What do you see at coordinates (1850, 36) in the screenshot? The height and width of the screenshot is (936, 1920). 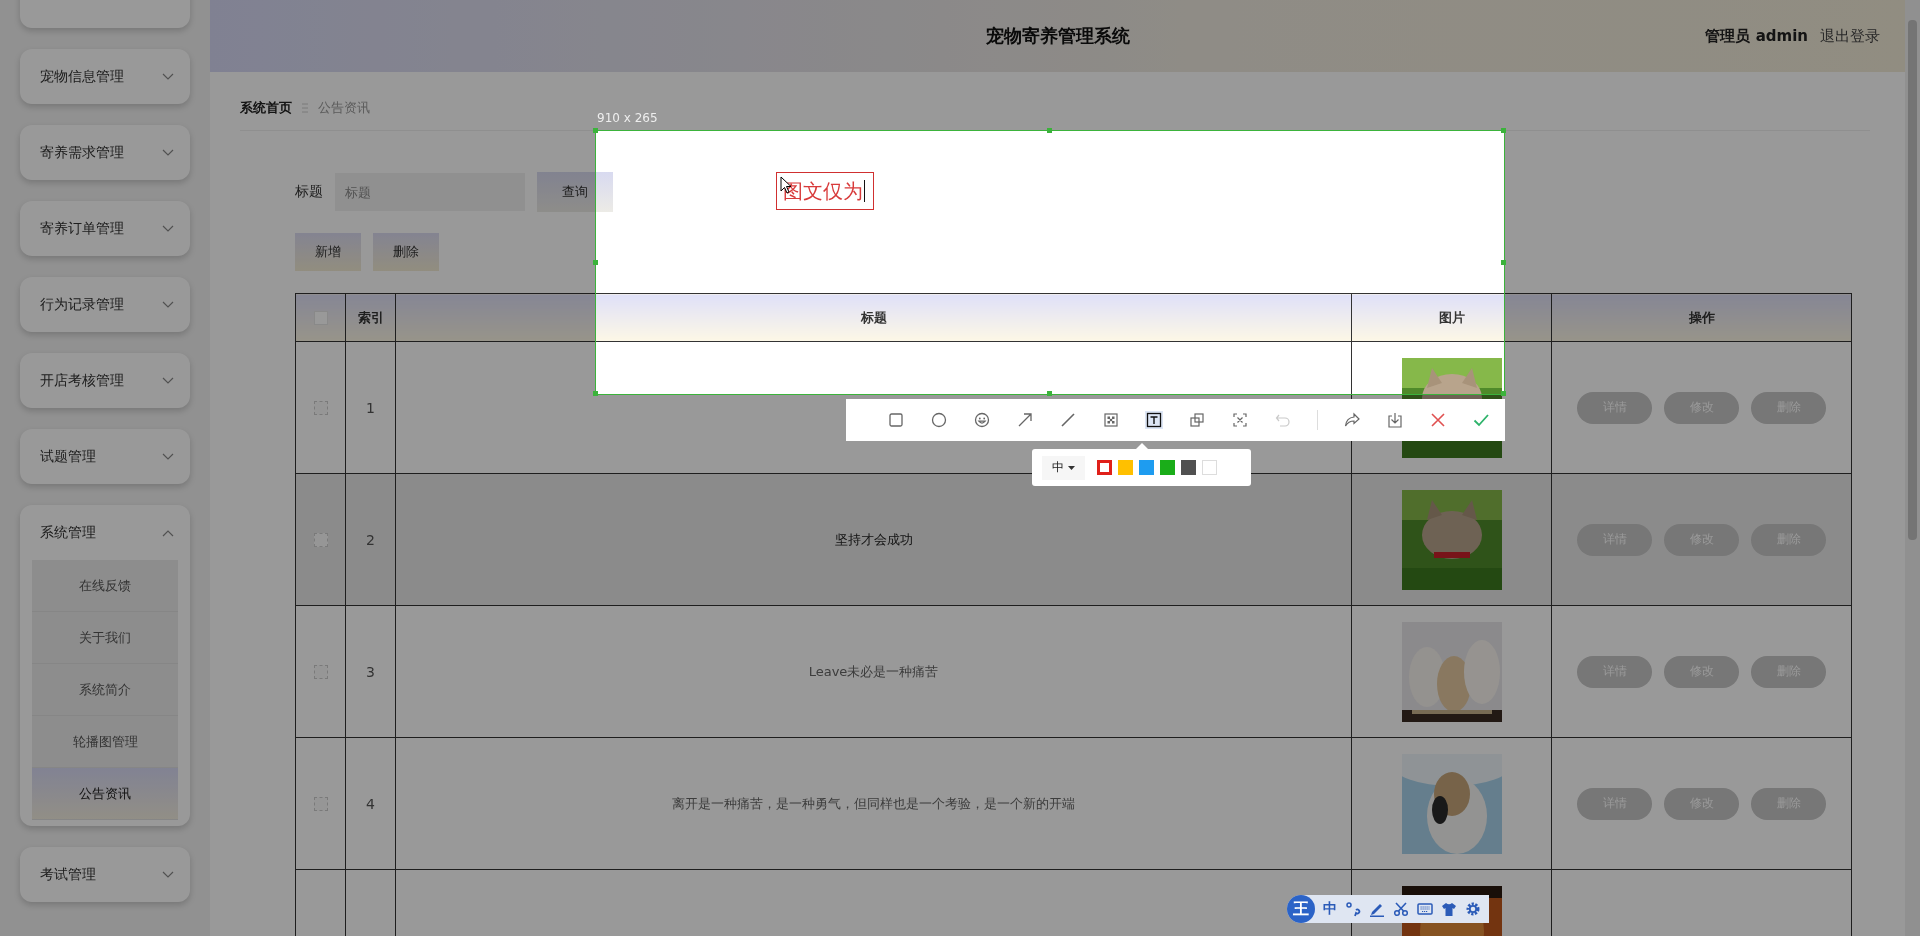 I see `logout-link: 退出登录` at bounding box center [1850, 36].